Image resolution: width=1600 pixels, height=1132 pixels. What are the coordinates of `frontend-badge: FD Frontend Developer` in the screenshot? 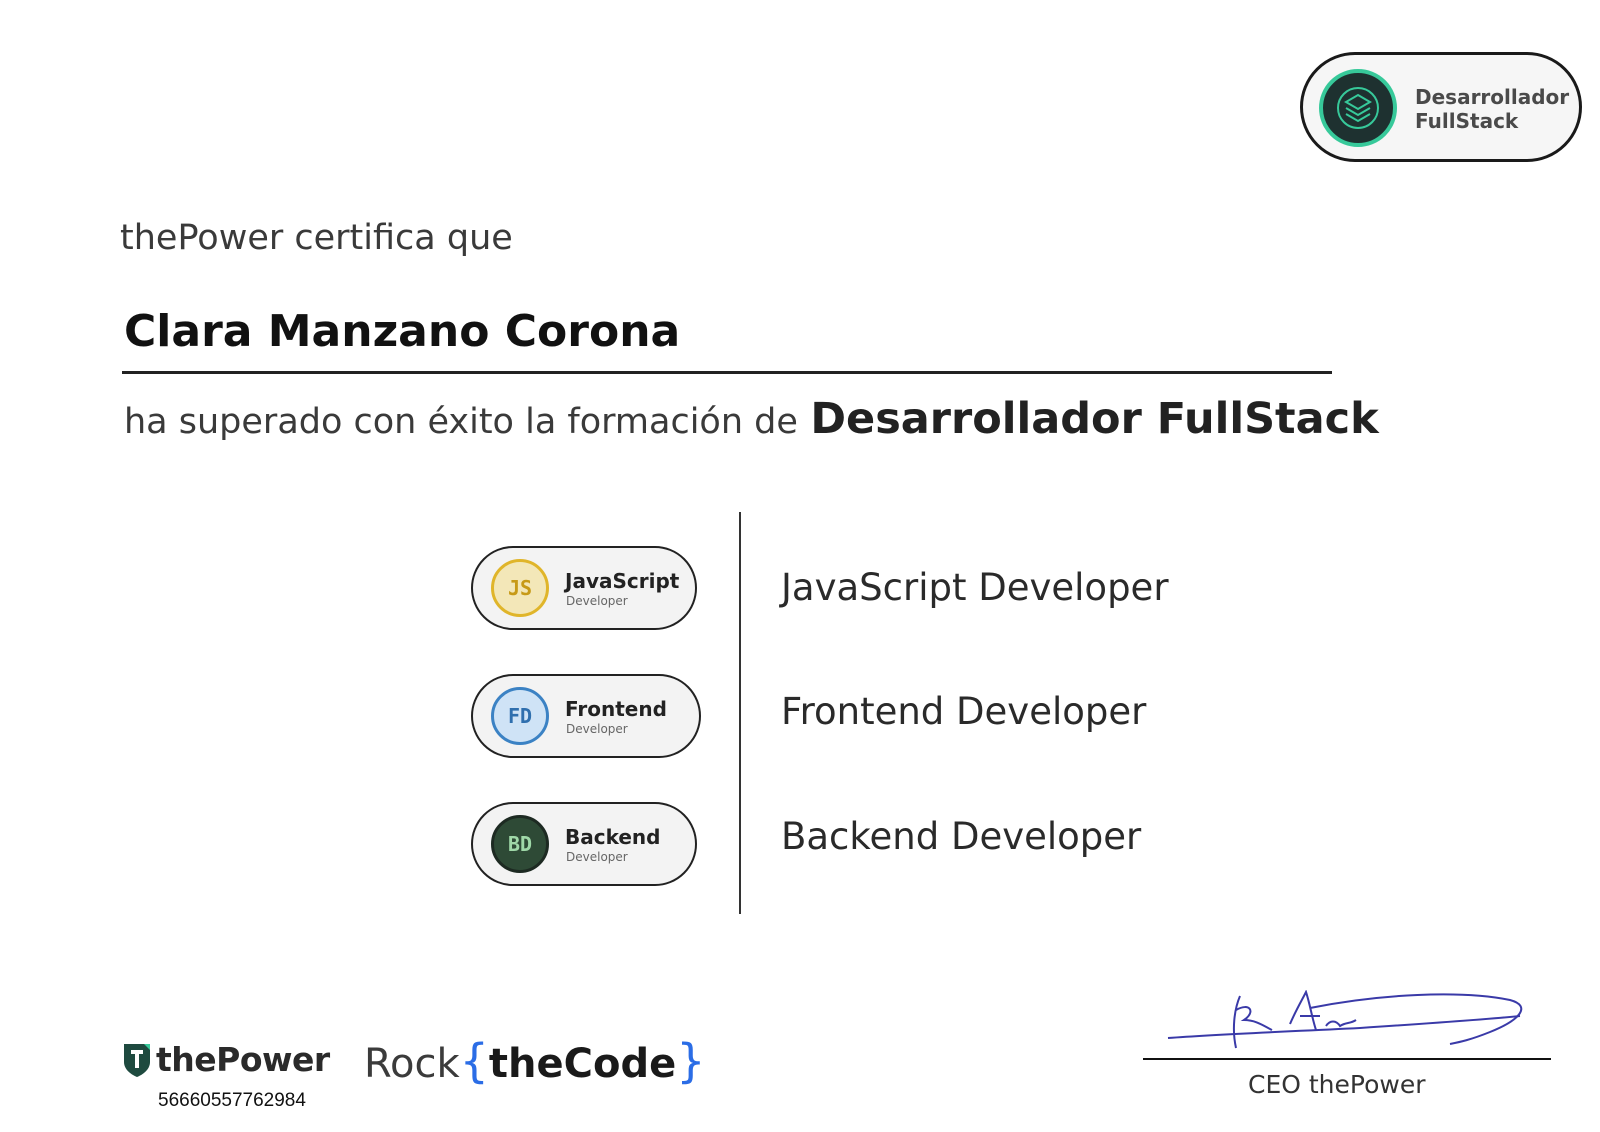 It's located at (586, 716).